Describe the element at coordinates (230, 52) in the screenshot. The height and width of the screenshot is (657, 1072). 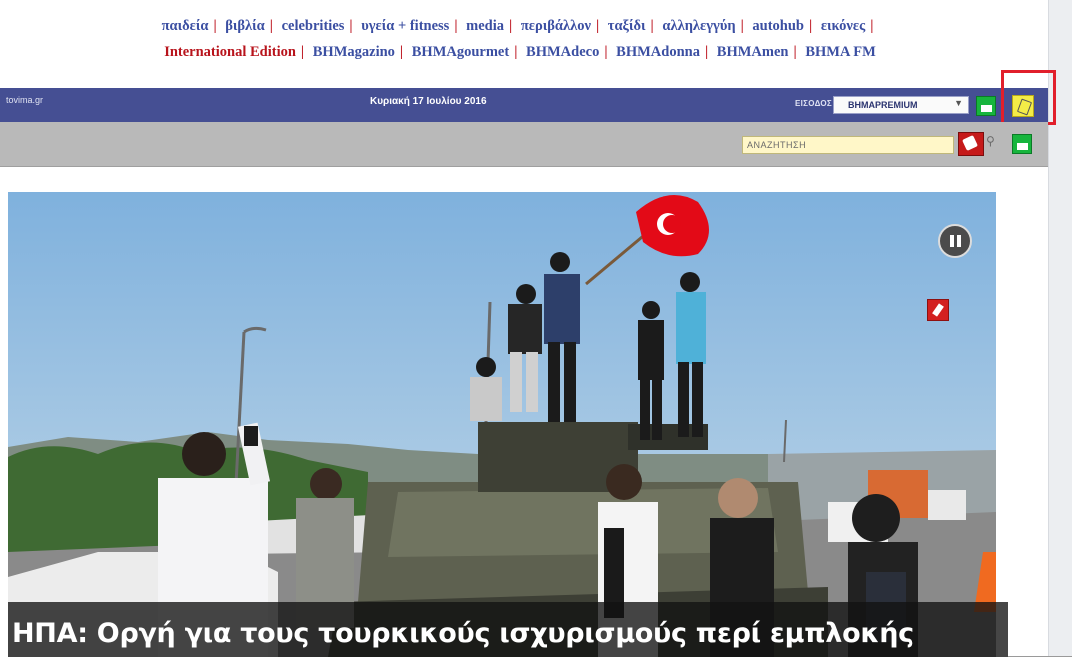
I see `nav-item-international-edition: International Edition` at that location.